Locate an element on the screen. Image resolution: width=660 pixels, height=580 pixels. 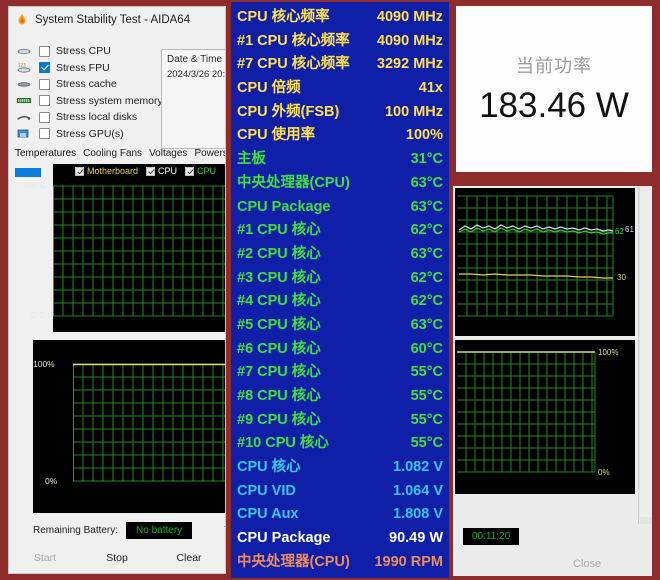
cpu-usage-axis-bottom-label: 0% is located at coordinates (51, 481).